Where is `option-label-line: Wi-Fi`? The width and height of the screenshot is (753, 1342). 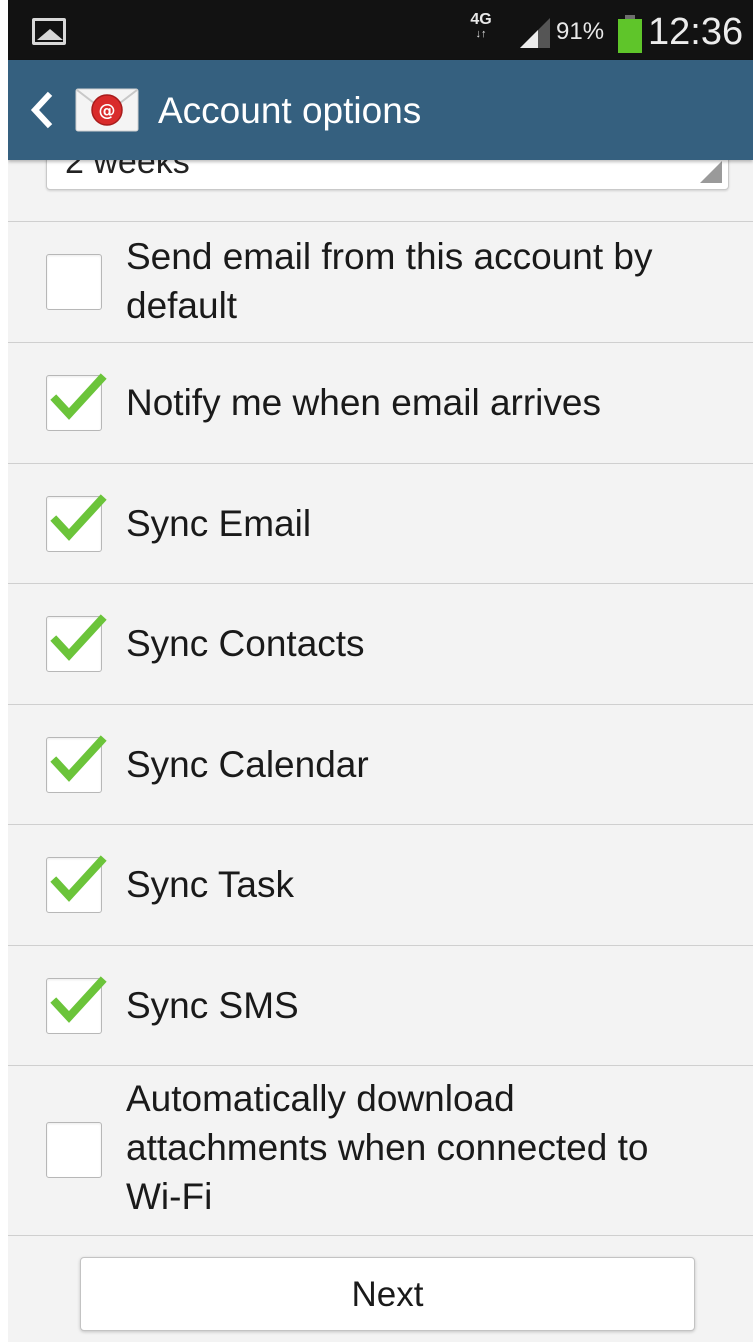
option-label-line: Wi-Fi is located at coordinates (169, 1196).